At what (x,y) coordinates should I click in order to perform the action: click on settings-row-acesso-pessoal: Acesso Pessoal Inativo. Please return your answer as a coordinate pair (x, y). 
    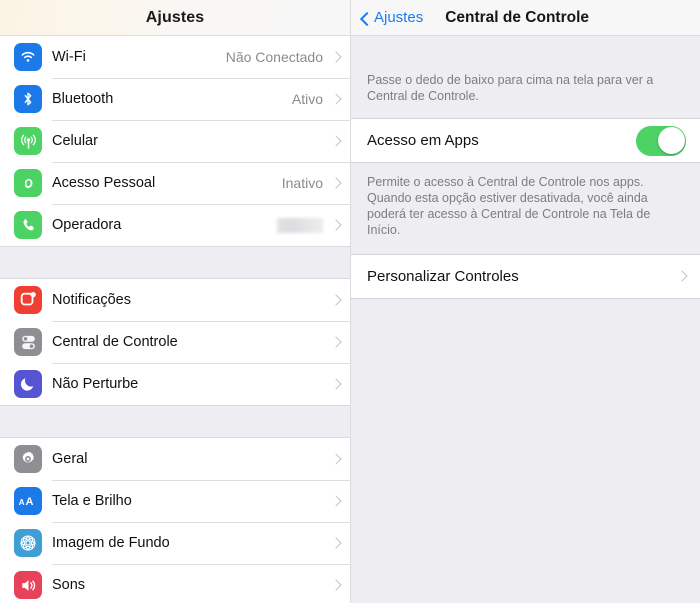
    Looking at the image, I should click on (175, 183).